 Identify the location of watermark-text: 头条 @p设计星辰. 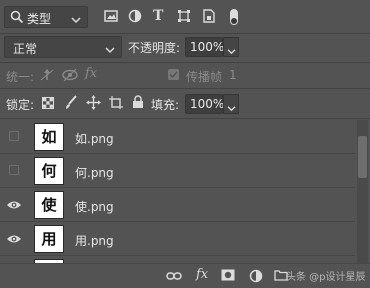
(326, 277).